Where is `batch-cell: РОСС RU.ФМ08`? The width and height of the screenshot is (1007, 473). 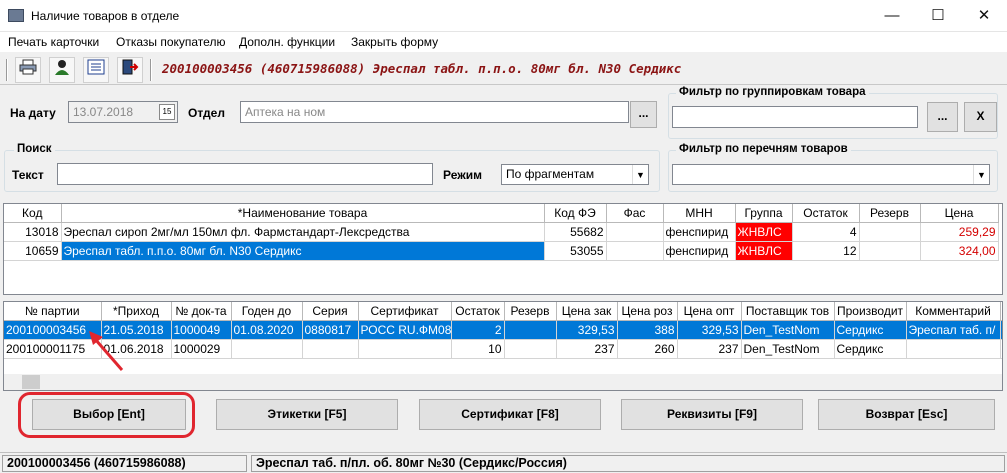 batch-cell: РОСС RU.ФМ08 is located at coordinates (405, 330).